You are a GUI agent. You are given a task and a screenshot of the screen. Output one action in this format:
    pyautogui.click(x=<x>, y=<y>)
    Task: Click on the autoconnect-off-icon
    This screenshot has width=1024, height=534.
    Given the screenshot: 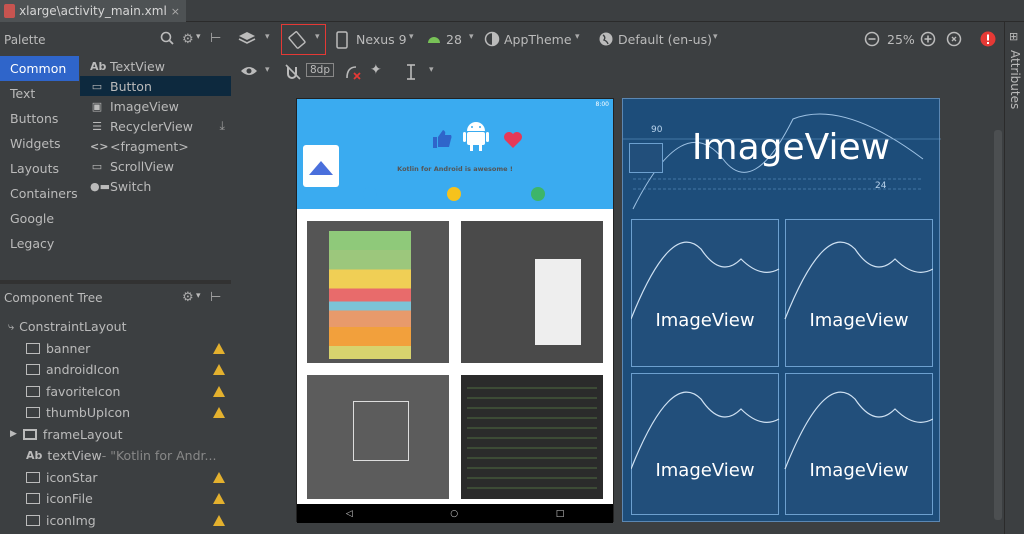 What is the action you would take?
    pyautogui.click(x=293, y=73)
    